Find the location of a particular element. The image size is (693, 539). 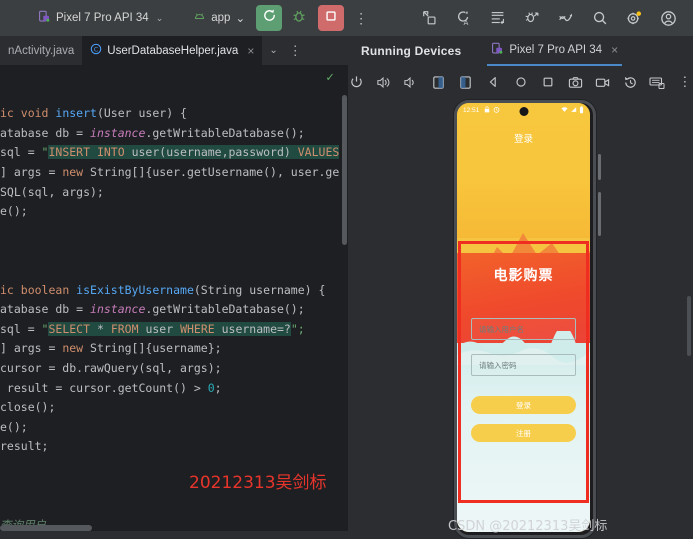

editor-tab-label: nActivity.java is located at coordinates (41, 50).